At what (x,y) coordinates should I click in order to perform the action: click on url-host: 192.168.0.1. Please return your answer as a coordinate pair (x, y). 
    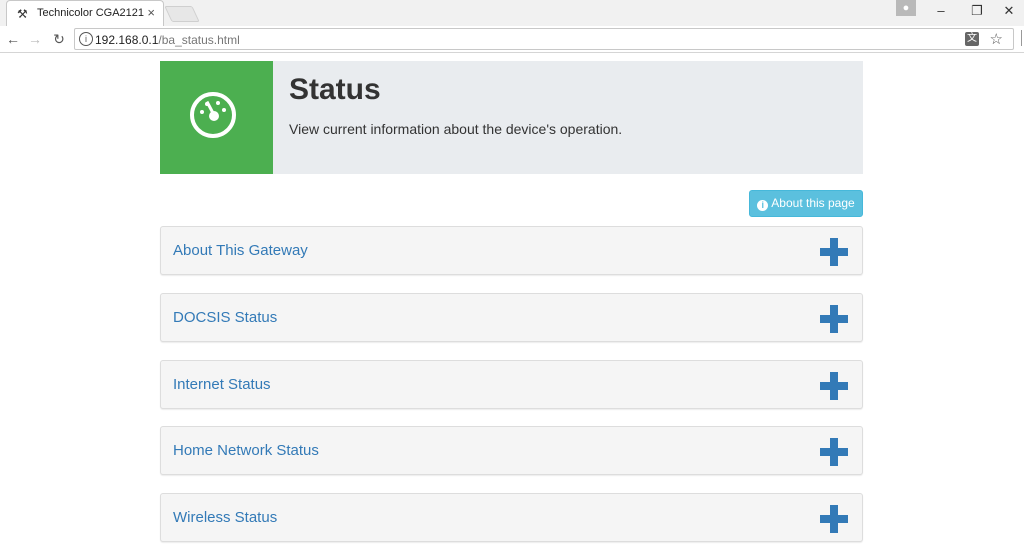
    Looking at the image, I should click on (127, 40).